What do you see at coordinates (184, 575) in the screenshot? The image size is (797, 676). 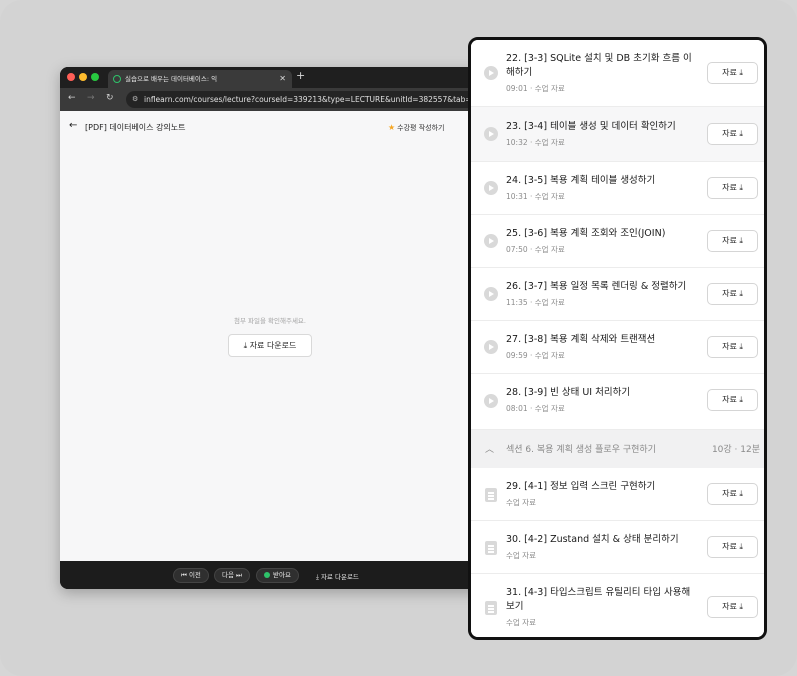 I see `prev-icon: ⏮` at bounding box center [184, 575].